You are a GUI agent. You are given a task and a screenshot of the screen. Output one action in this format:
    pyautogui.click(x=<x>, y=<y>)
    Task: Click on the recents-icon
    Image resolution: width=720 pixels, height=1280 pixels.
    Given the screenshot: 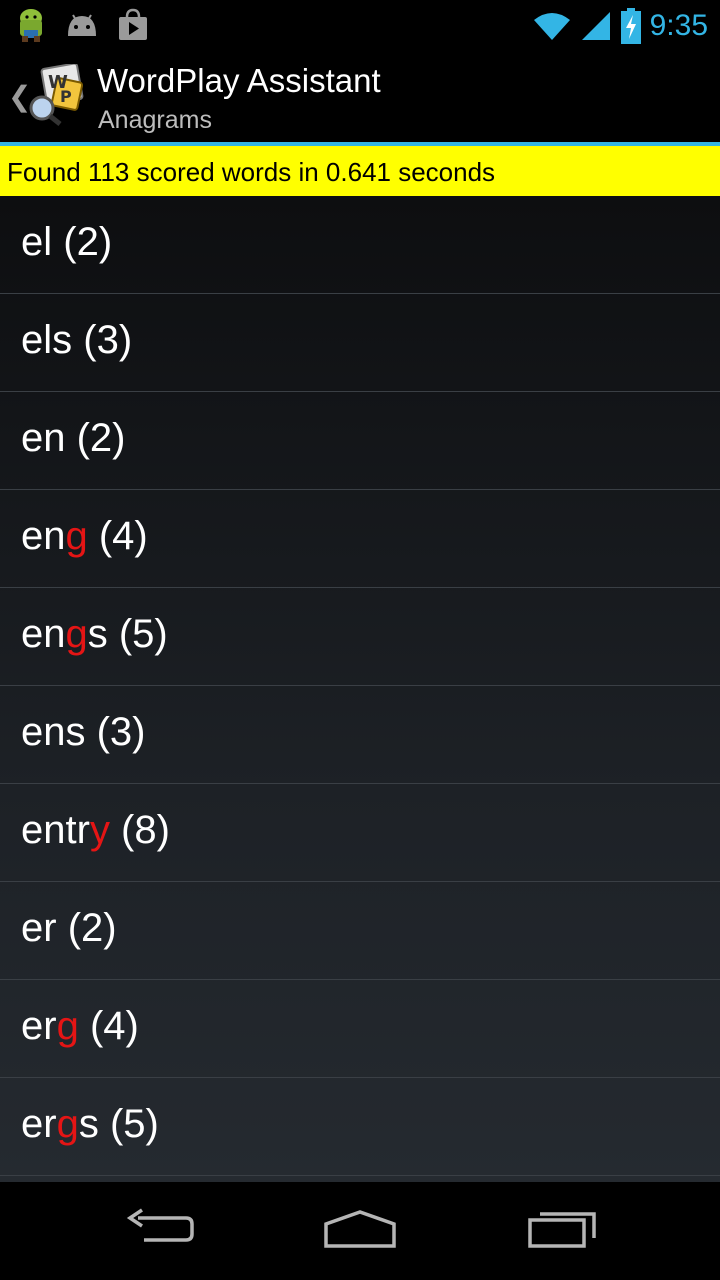 What is the action you would take?
    pyautogui.click(x=562, y=1228)
    